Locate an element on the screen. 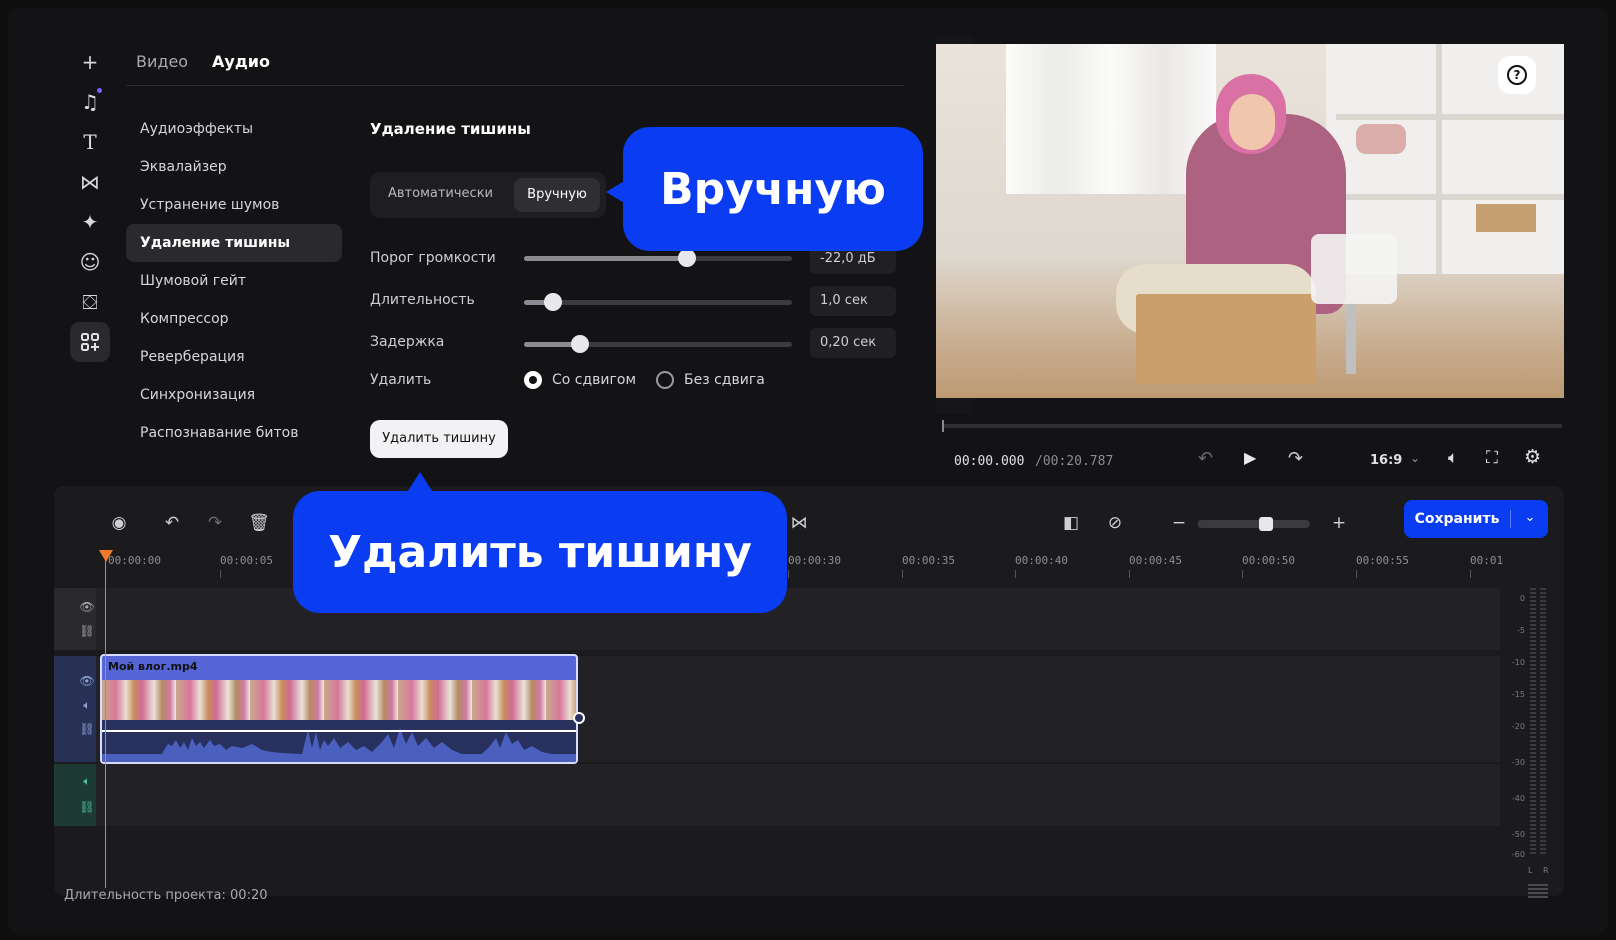 The height and width of the screenshot is (940, 1616). video-clip: Мой влог.mp4 is located at coordinates (339, 709).